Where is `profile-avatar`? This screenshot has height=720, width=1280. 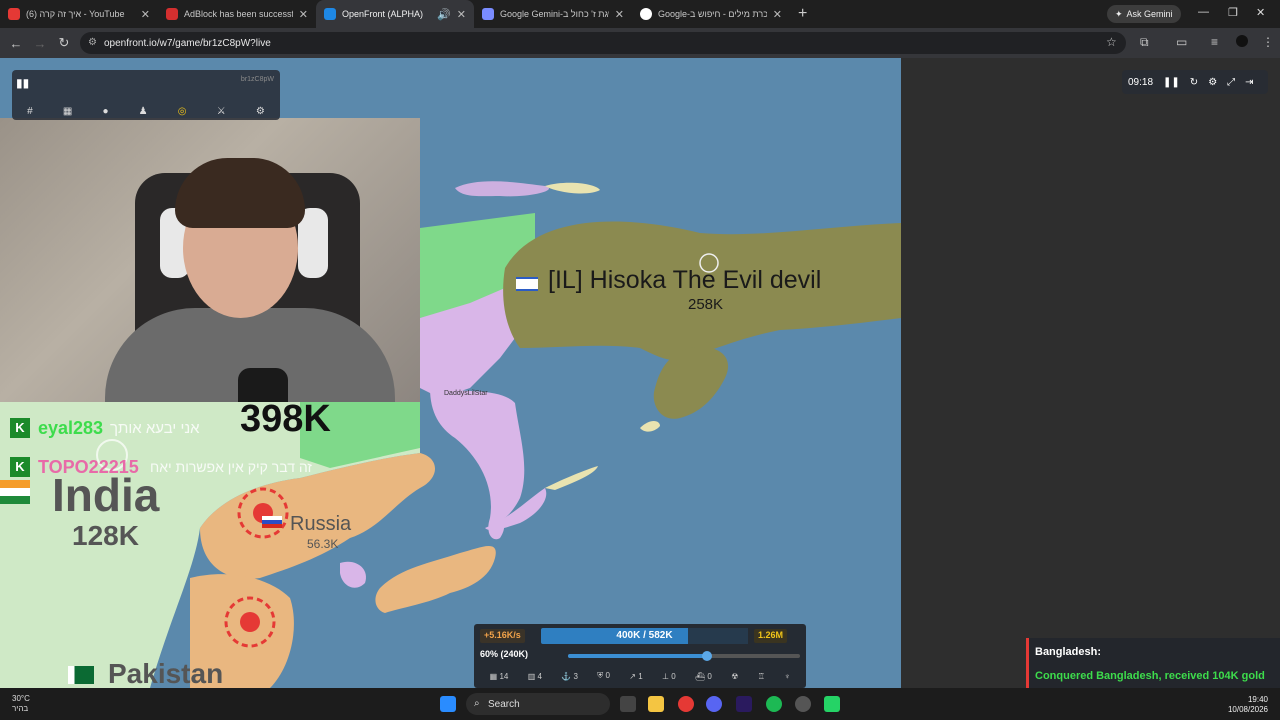
profile-avatar is located at coordinates (1242, 41).